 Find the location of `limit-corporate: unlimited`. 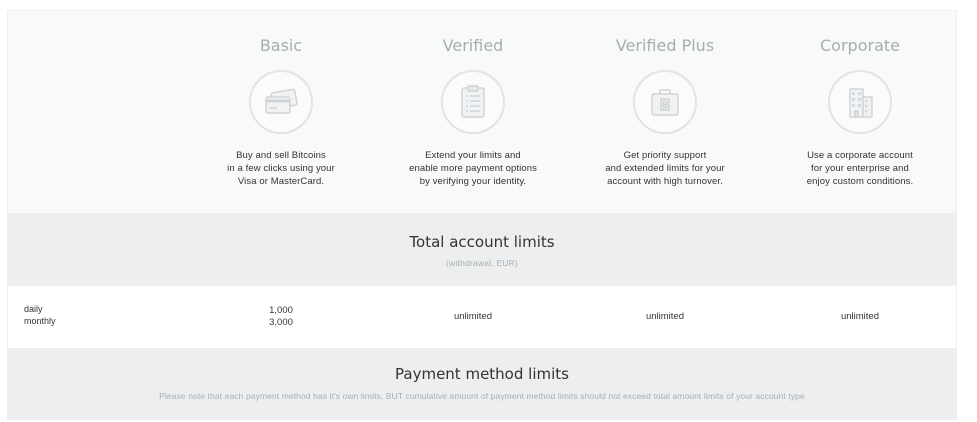

limit-corporate: unlimited is located at coordinates (860, 316).